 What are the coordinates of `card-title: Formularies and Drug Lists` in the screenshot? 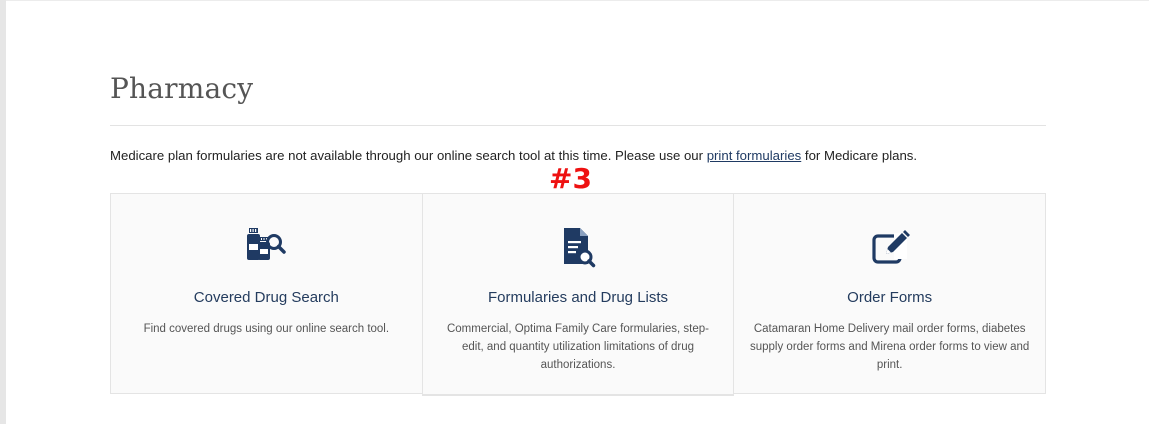 It's located at (578, 297).